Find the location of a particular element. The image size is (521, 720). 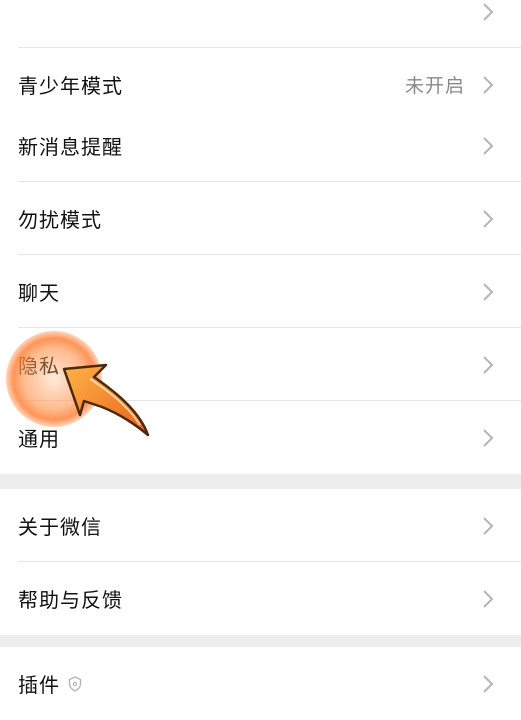

settings-row-do-not-disturb: 勿扰模式 is located at coordinates (260, 218).